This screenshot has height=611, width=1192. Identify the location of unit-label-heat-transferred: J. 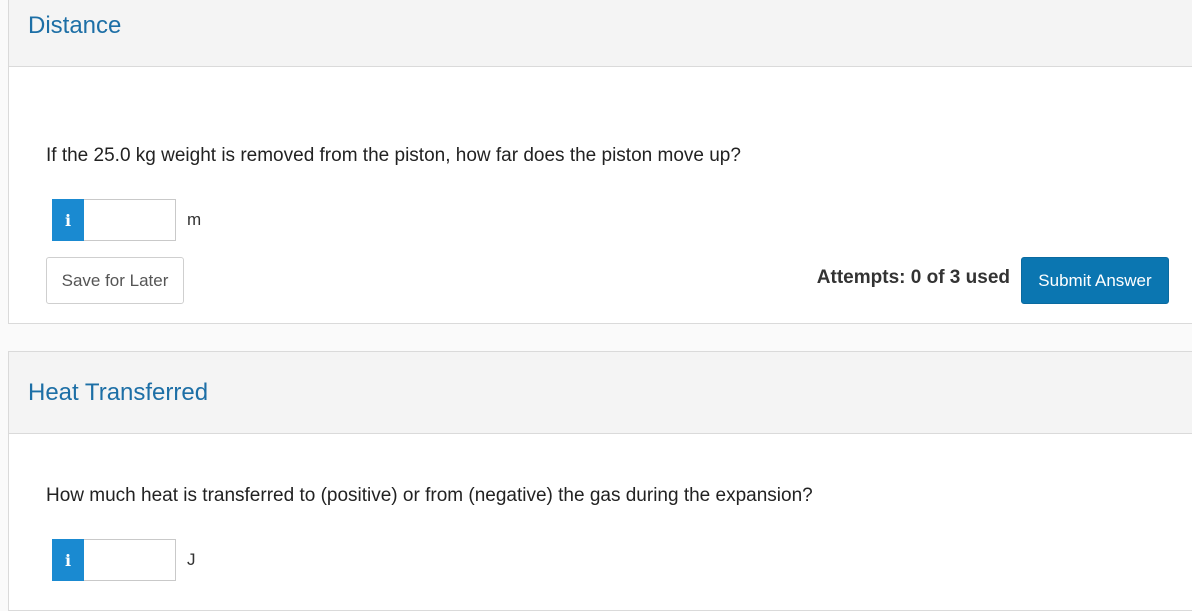
(191, 559).